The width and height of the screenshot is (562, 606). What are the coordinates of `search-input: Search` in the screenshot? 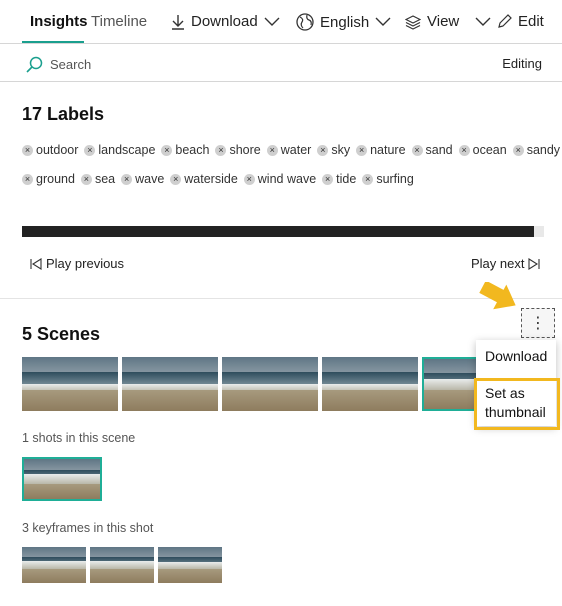 It's located at (70, 64).